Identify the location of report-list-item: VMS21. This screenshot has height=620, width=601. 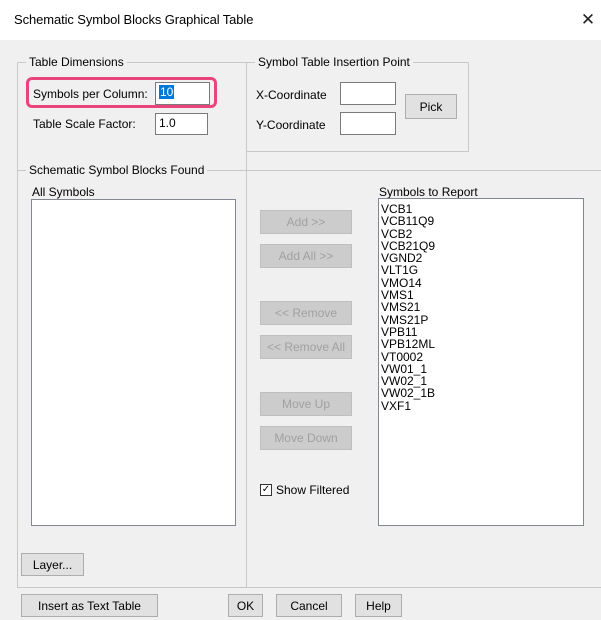
(481, 307).